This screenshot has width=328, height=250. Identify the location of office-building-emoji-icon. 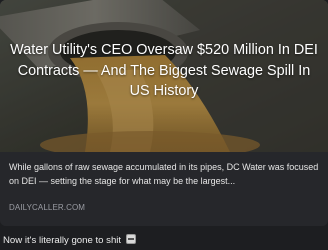
(130, 239).